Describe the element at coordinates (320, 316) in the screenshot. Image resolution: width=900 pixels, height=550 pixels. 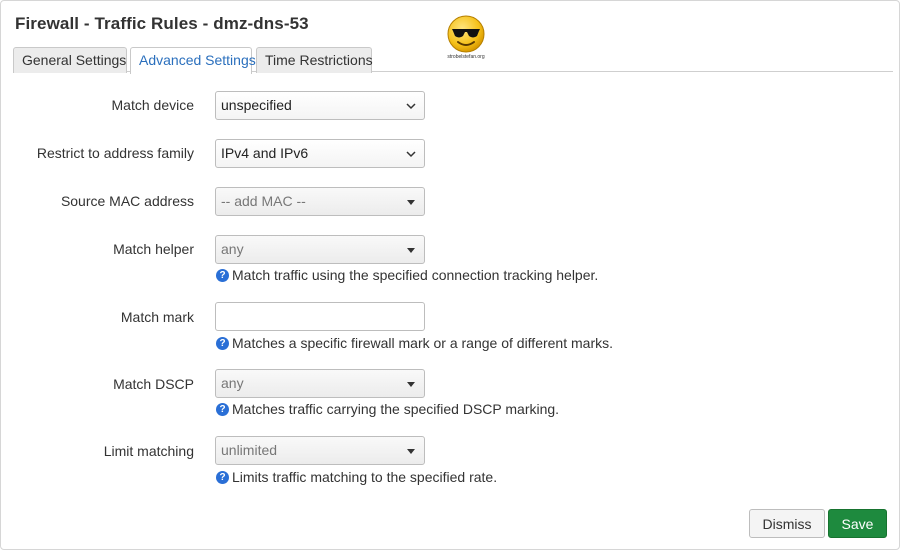
I see `match-mark-input` at that location.